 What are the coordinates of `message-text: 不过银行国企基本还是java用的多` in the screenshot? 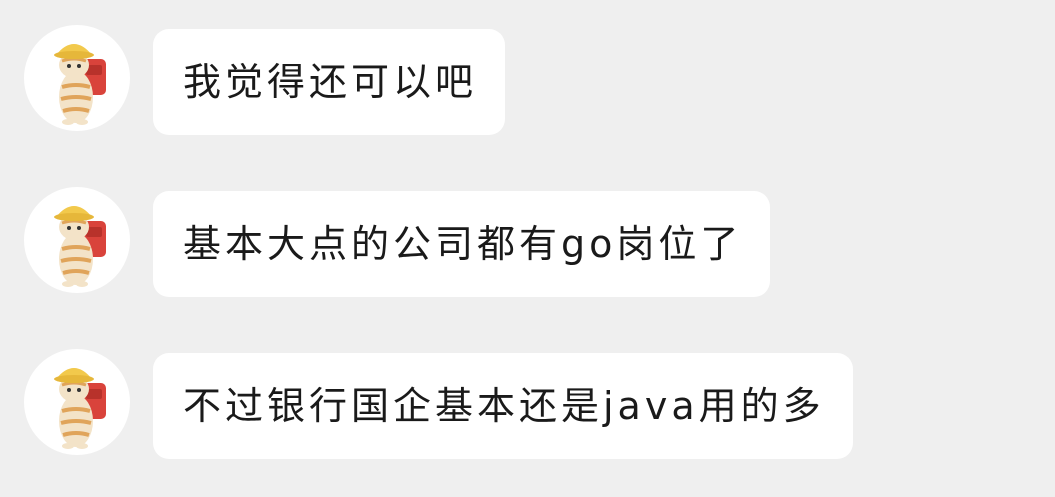 It's located at (504, 406).